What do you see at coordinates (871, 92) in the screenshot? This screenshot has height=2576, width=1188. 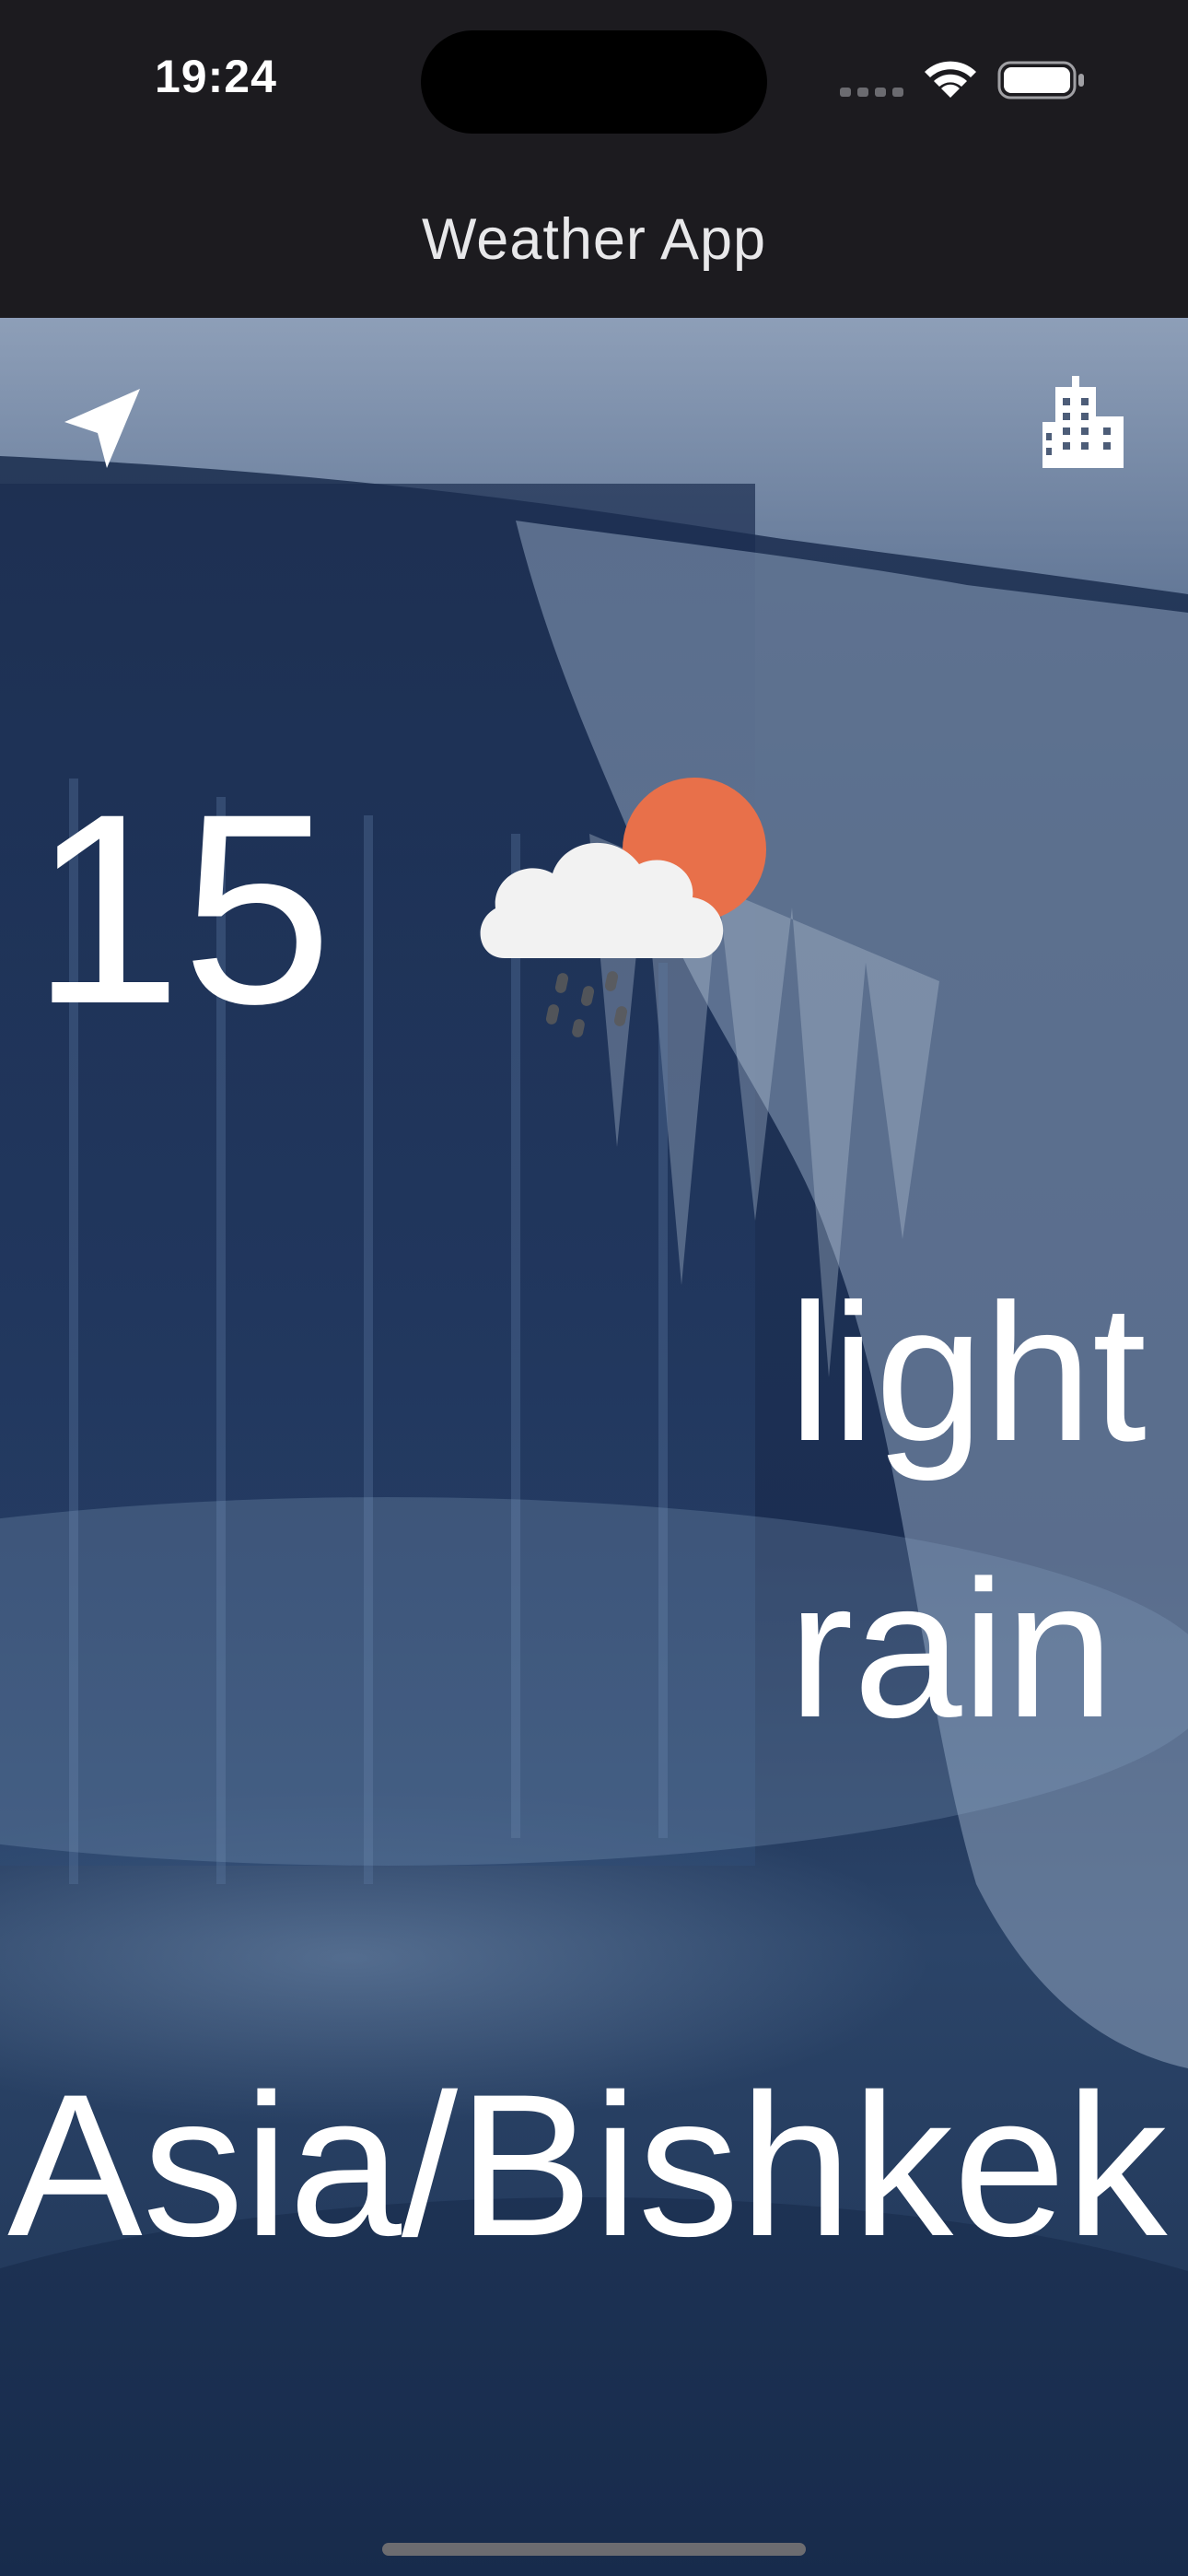 I see `cellular-signal-icon` at bounding box center [871, 92].